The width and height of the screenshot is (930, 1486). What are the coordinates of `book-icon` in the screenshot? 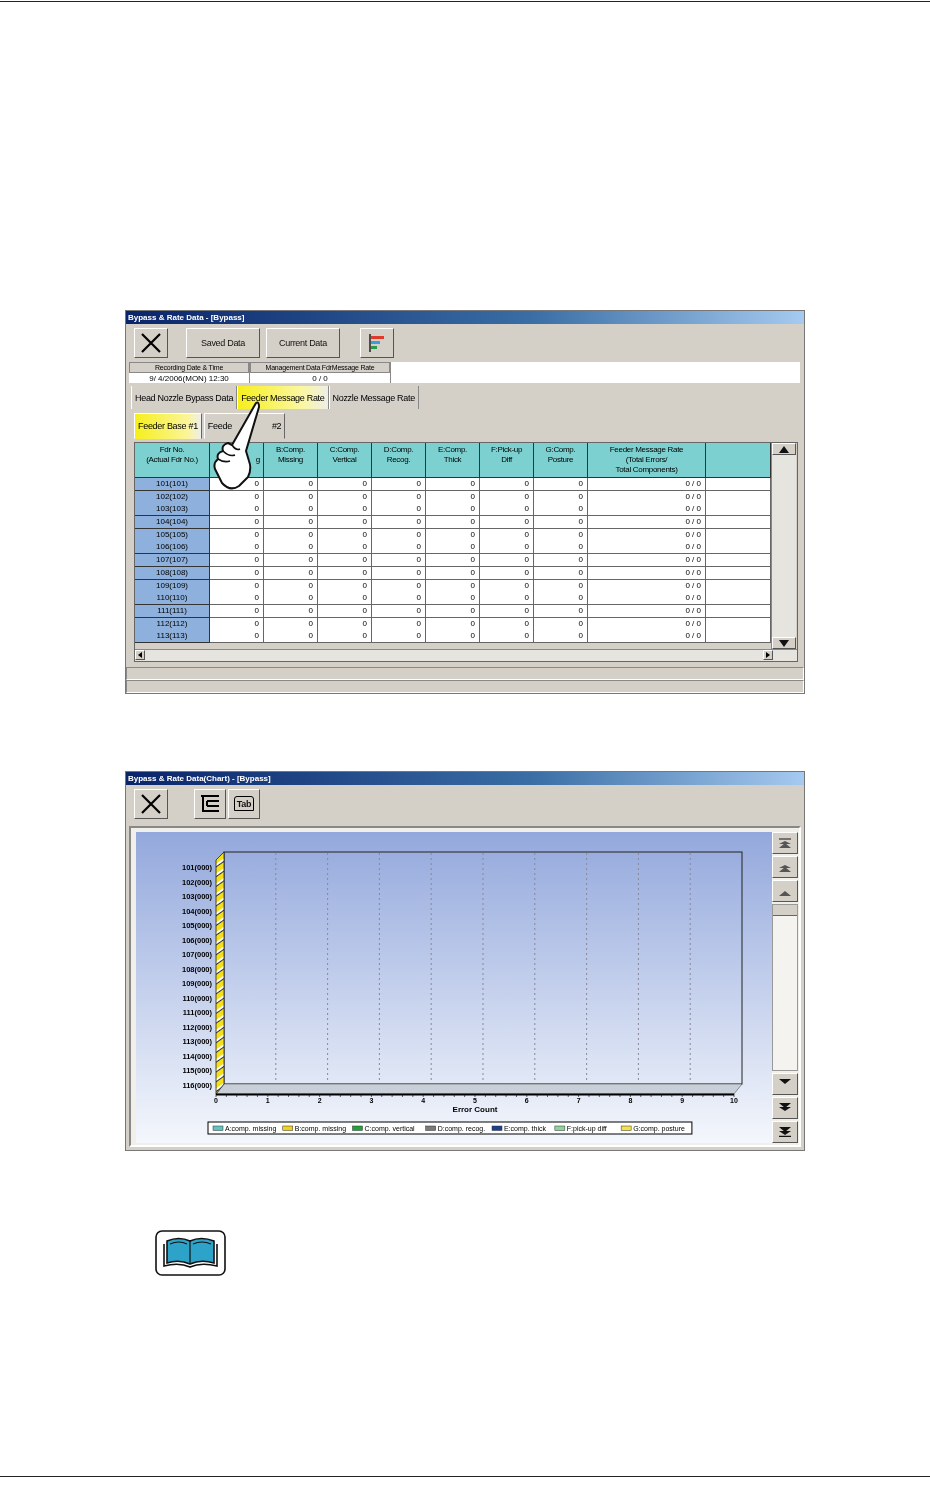 It's located at (190, 1253).